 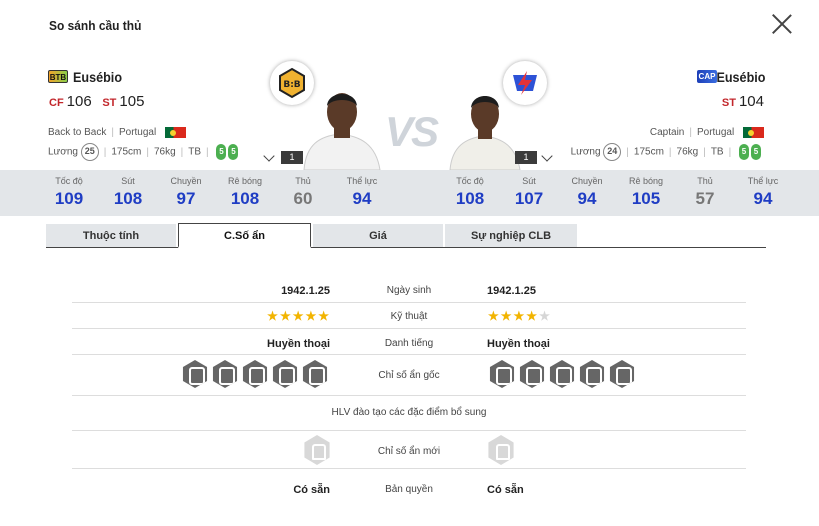 I want to click on pos2-left: ST, so click(x=109, y=103).